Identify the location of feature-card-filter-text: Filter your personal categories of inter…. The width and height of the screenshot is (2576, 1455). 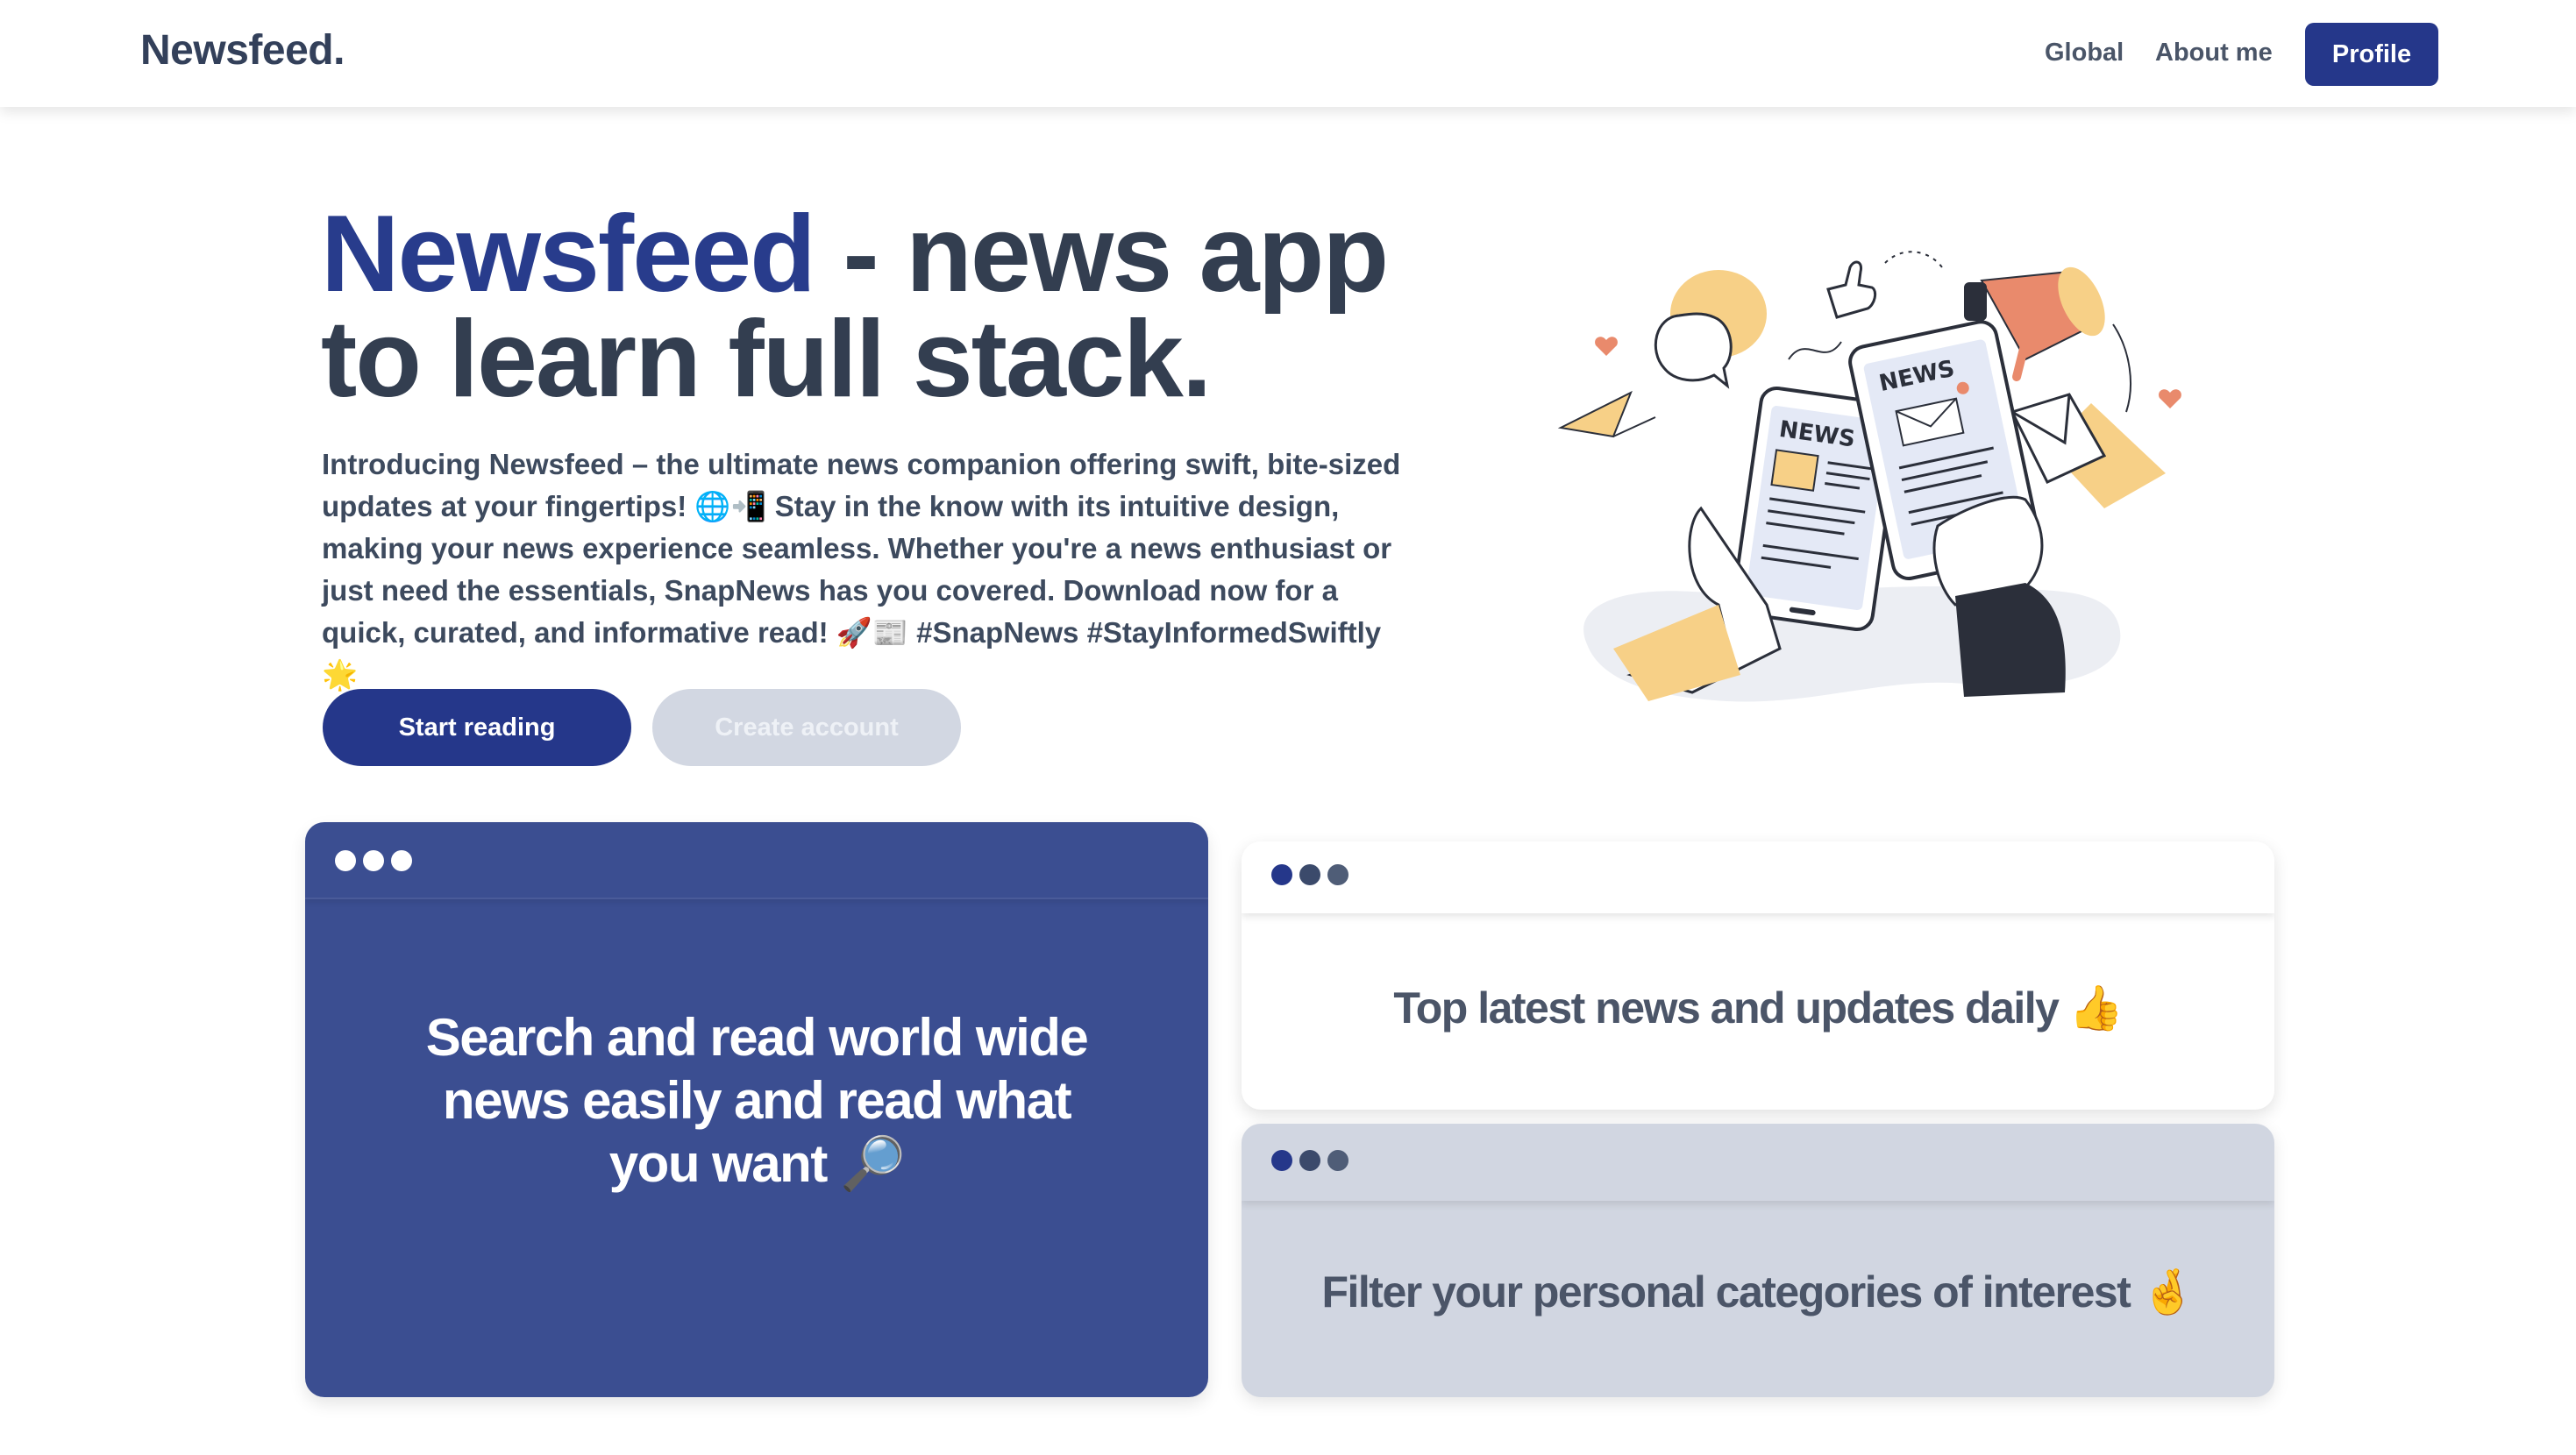
(1758, 1292).